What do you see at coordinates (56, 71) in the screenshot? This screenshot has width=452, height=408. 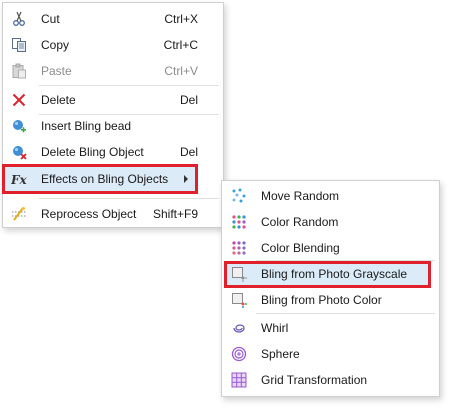 I see `menu-item-label: Paste` at bounding box center [56, 71].